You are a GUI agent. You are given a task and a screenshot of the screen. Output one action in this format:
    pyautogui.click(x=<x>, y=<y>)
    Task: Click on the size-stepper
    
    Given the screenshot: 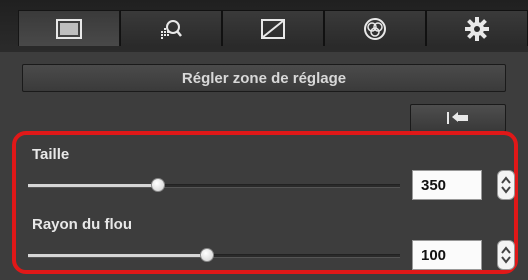 What is the action you would take?
    pyautogui.click(x=506, y=185)
    